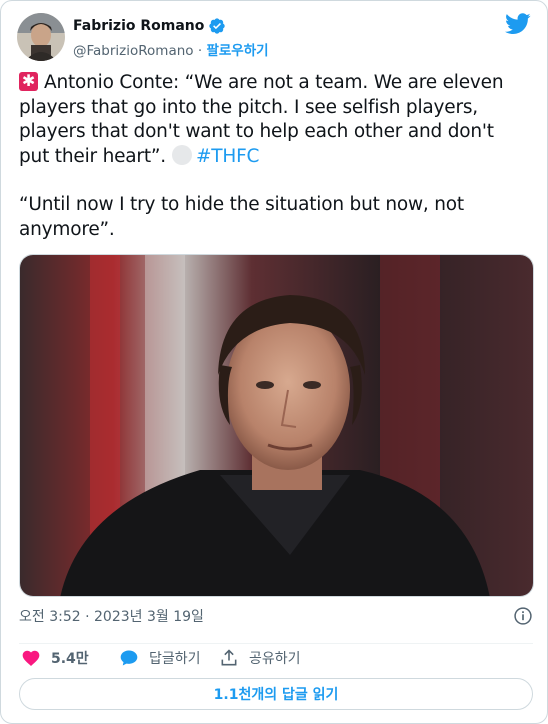 The image size is (548, 724). Describe the element at coordinates (31, 658) in the screenshot. I see `heart-icon` at that location.